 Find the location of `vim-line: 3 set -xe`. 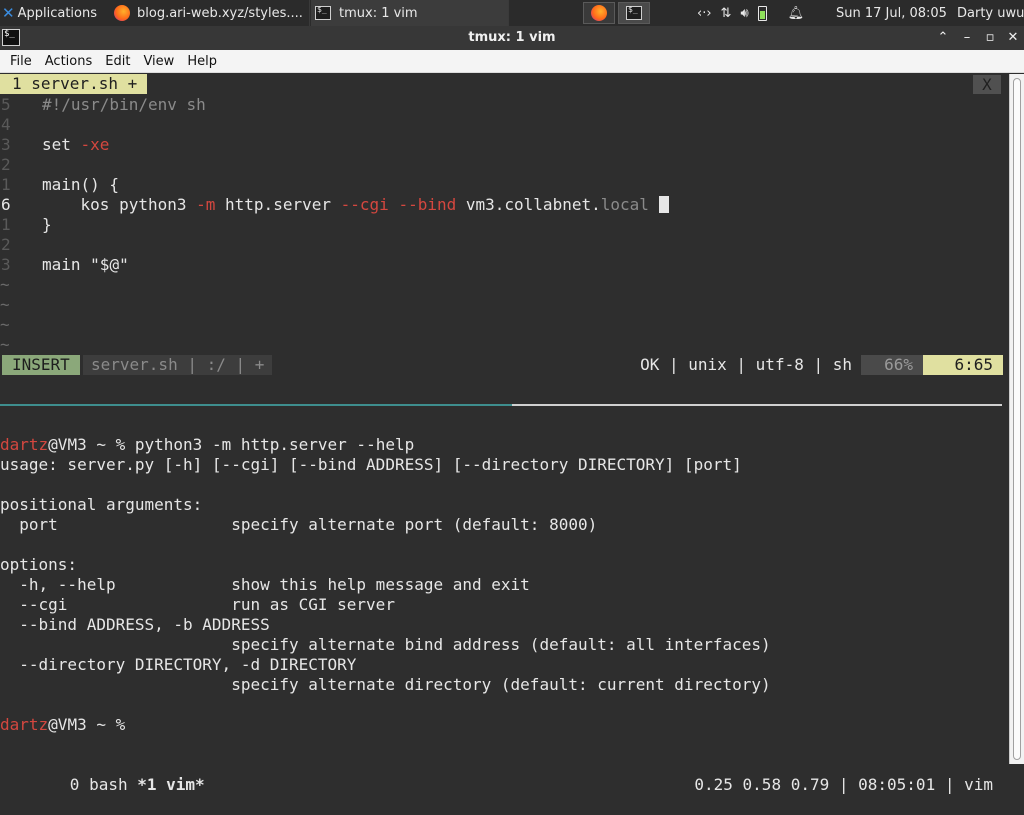

vim-line: 3 set -xe is located at coordinates (54, 145).